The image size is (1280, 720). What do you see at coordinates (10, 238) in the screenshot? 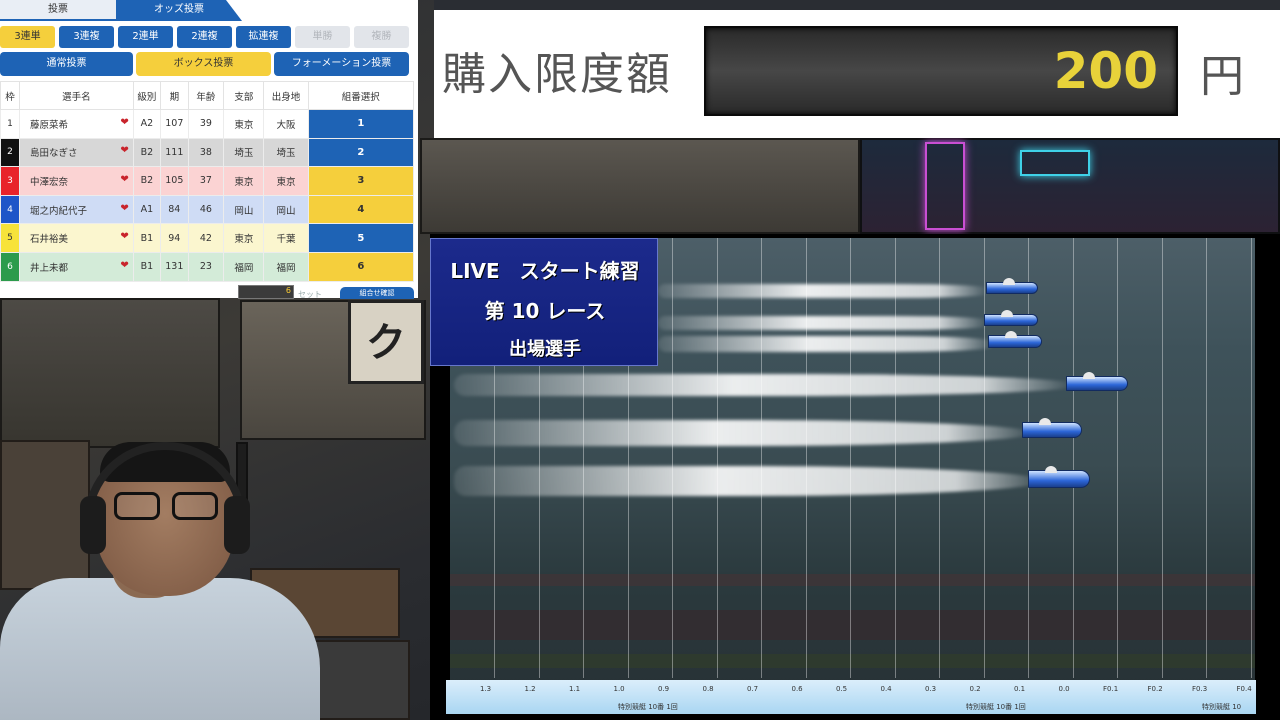
I see `frame-number: 5` at bounding box center [10, 238].